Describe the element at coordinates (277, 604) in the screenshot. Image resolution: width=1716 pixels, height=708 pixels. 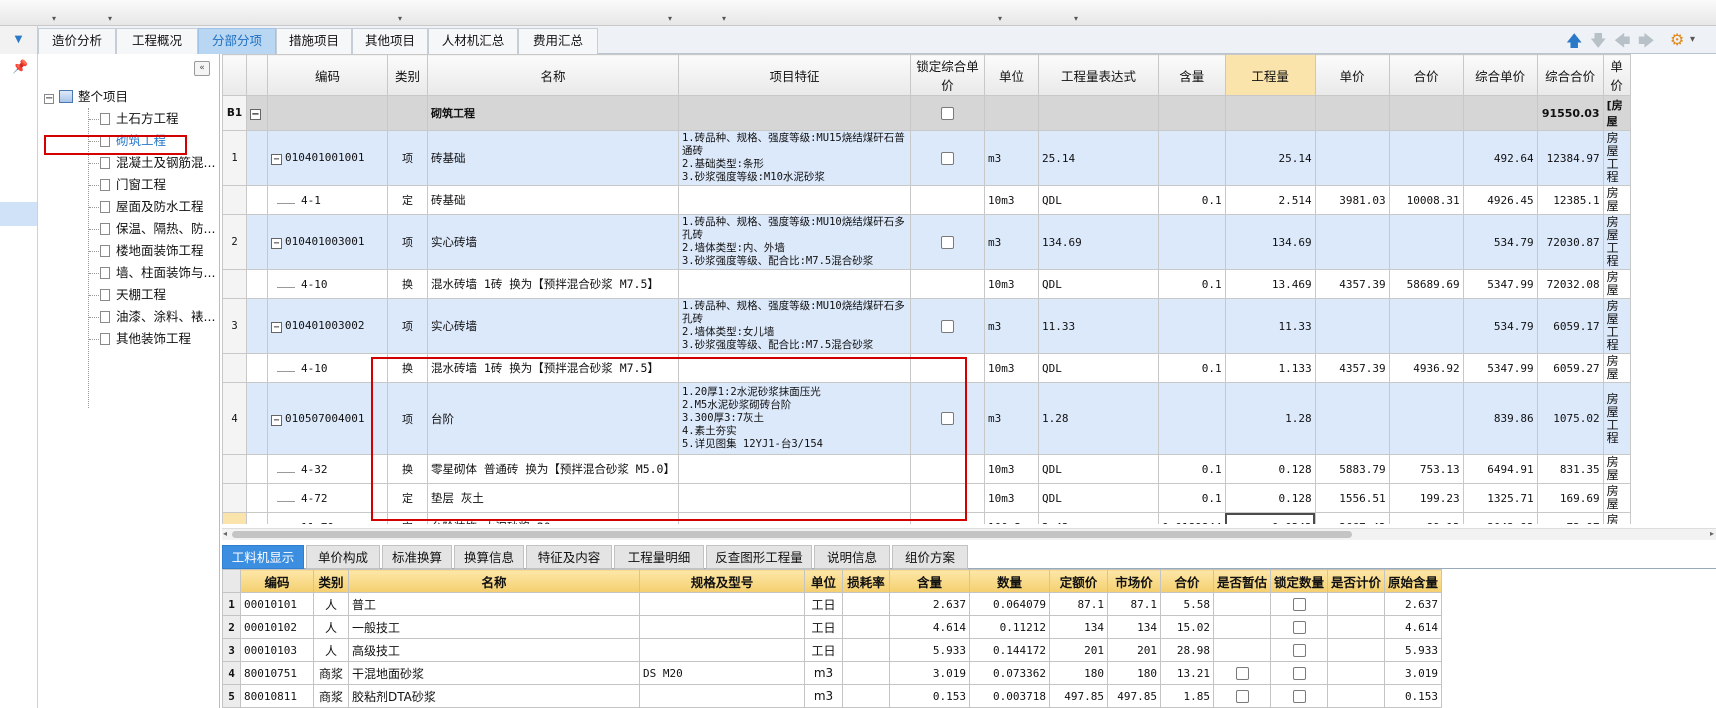
I see `resource-code-cell: 00010101` at that location.